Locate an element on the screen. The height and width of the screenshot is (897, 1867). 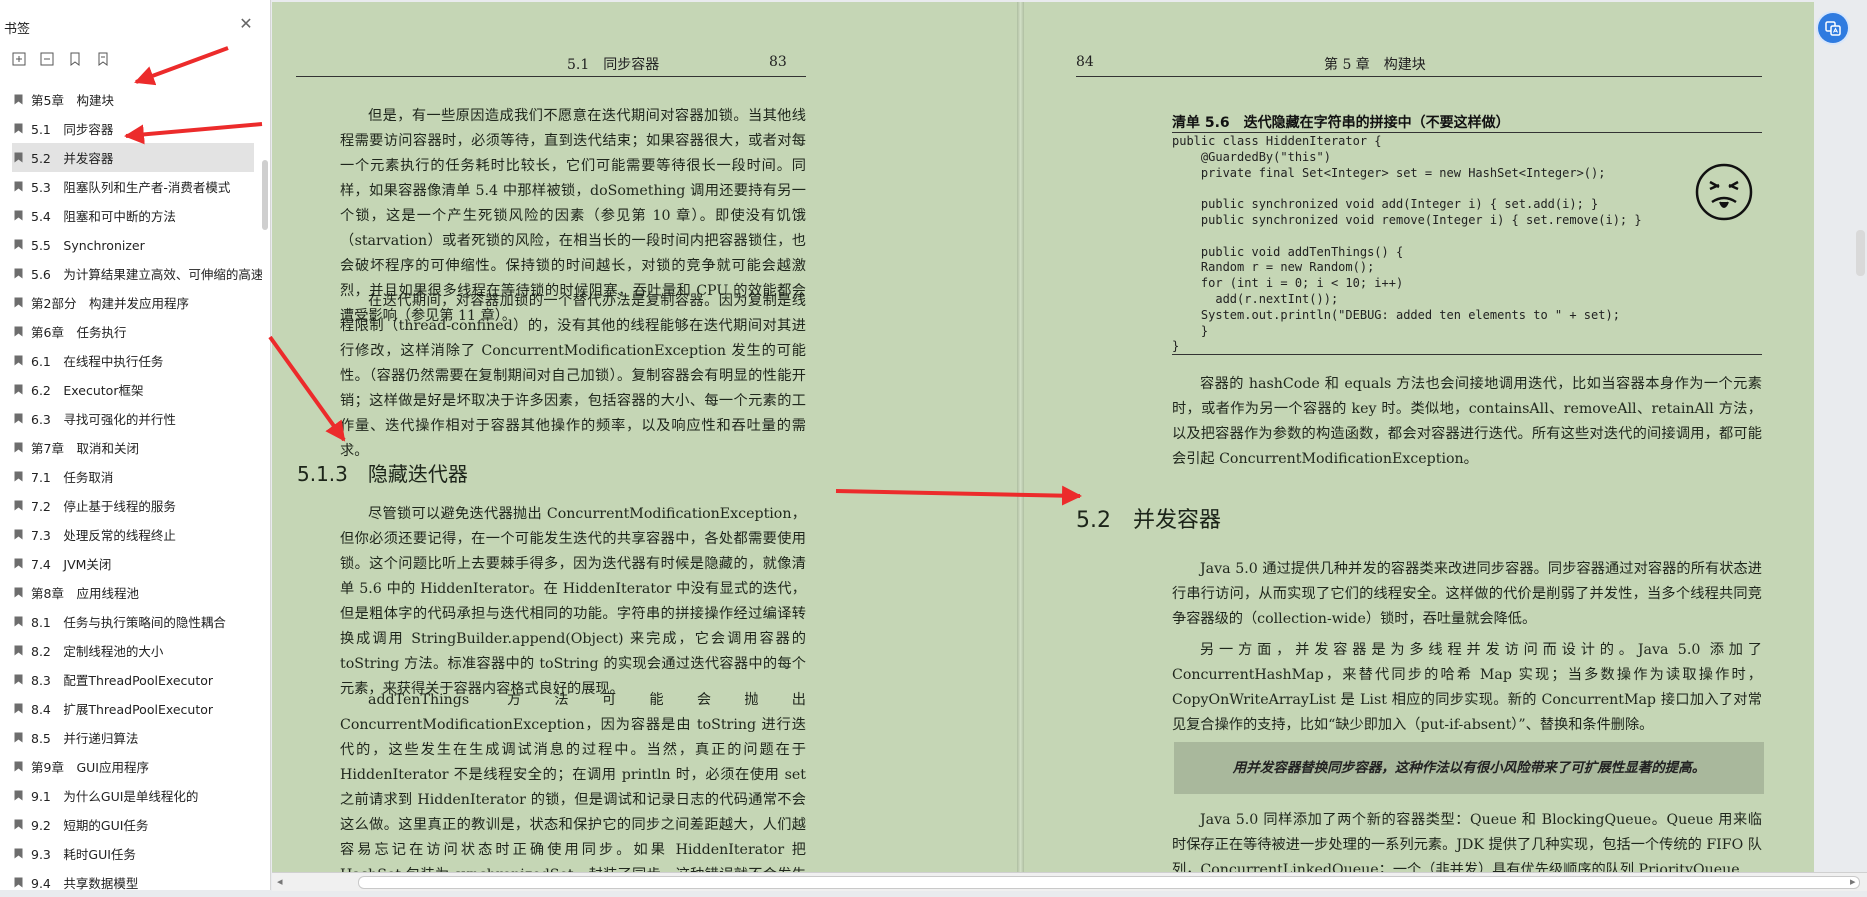
bookmark-label: 9.1 为什么GUI是单线程化的 is located at coordinates (115, 796).